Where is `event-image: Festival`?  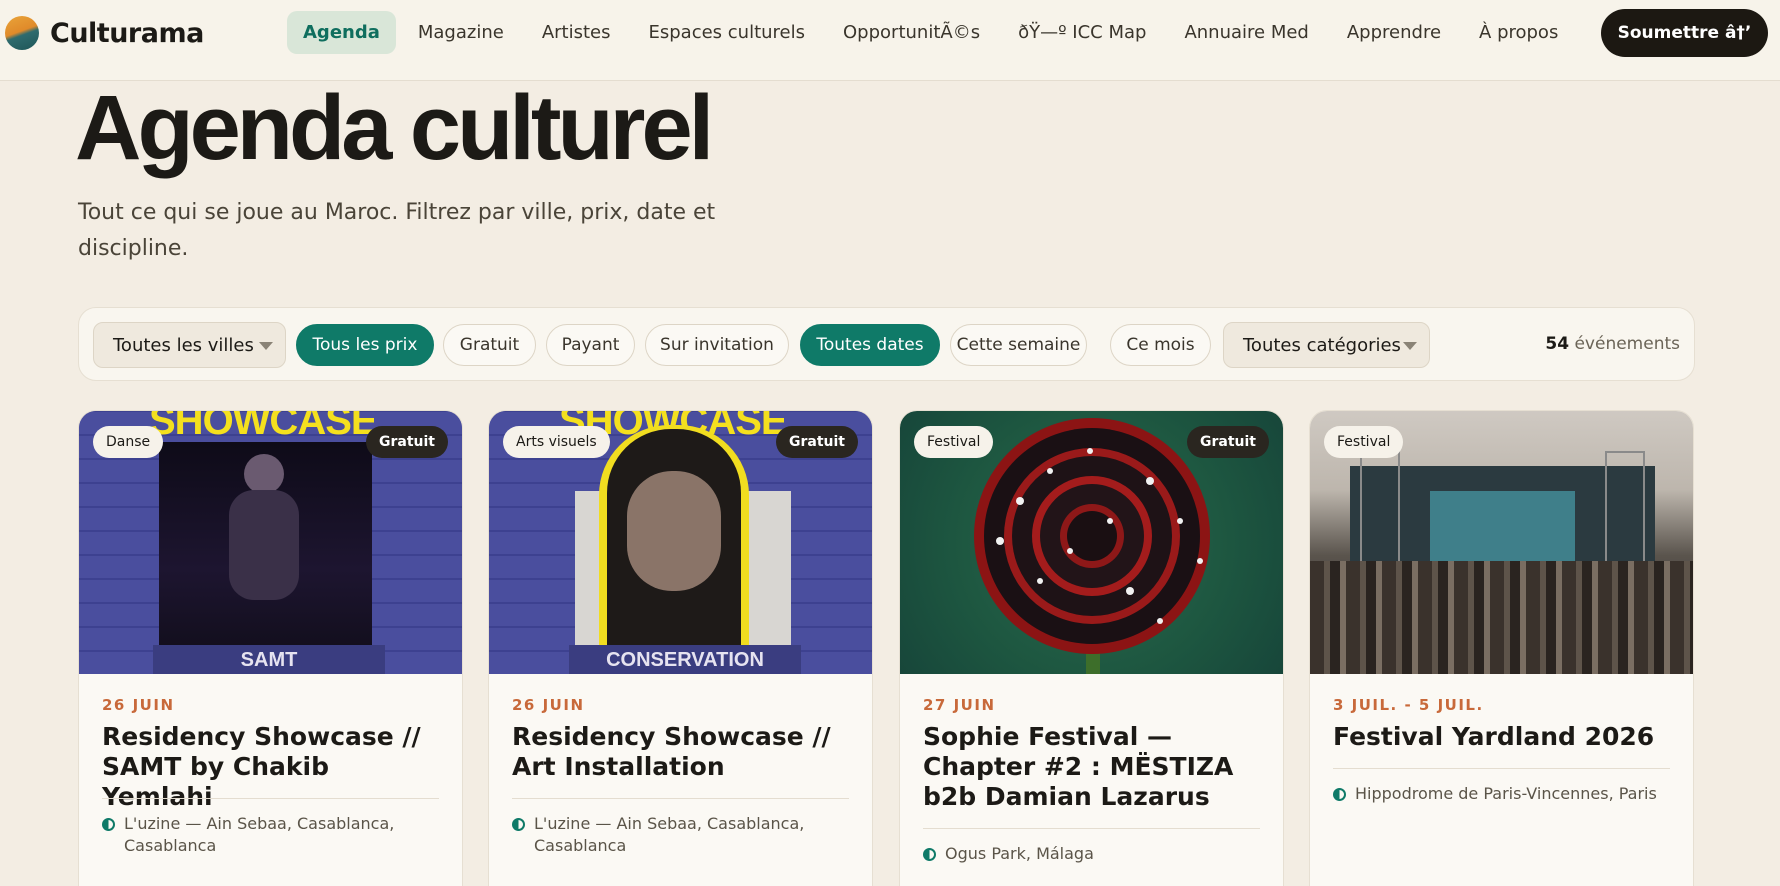 event-image: Festival is located at coordinates (1501, 542).